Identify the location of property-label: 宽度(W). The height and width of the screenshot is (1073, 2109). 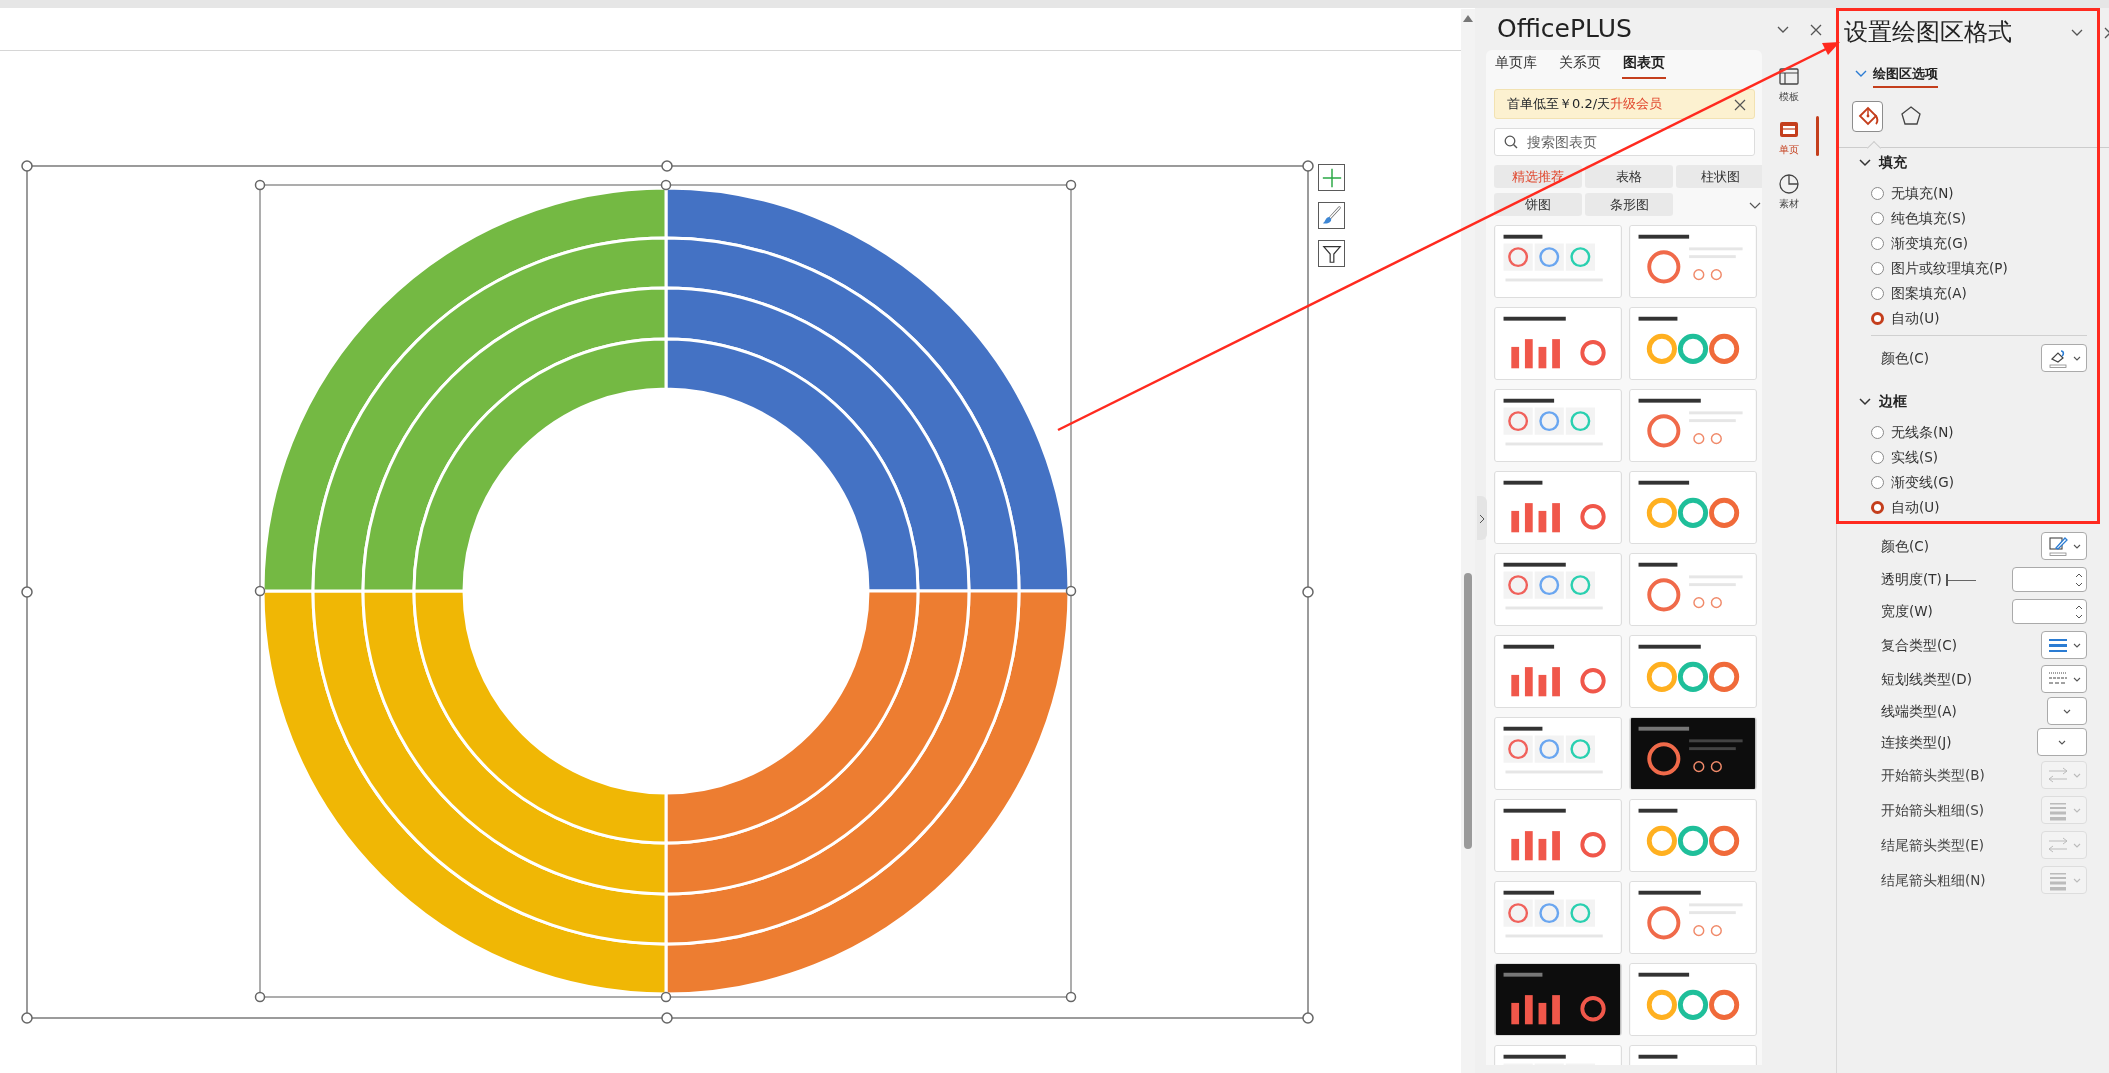
(1907, 612).